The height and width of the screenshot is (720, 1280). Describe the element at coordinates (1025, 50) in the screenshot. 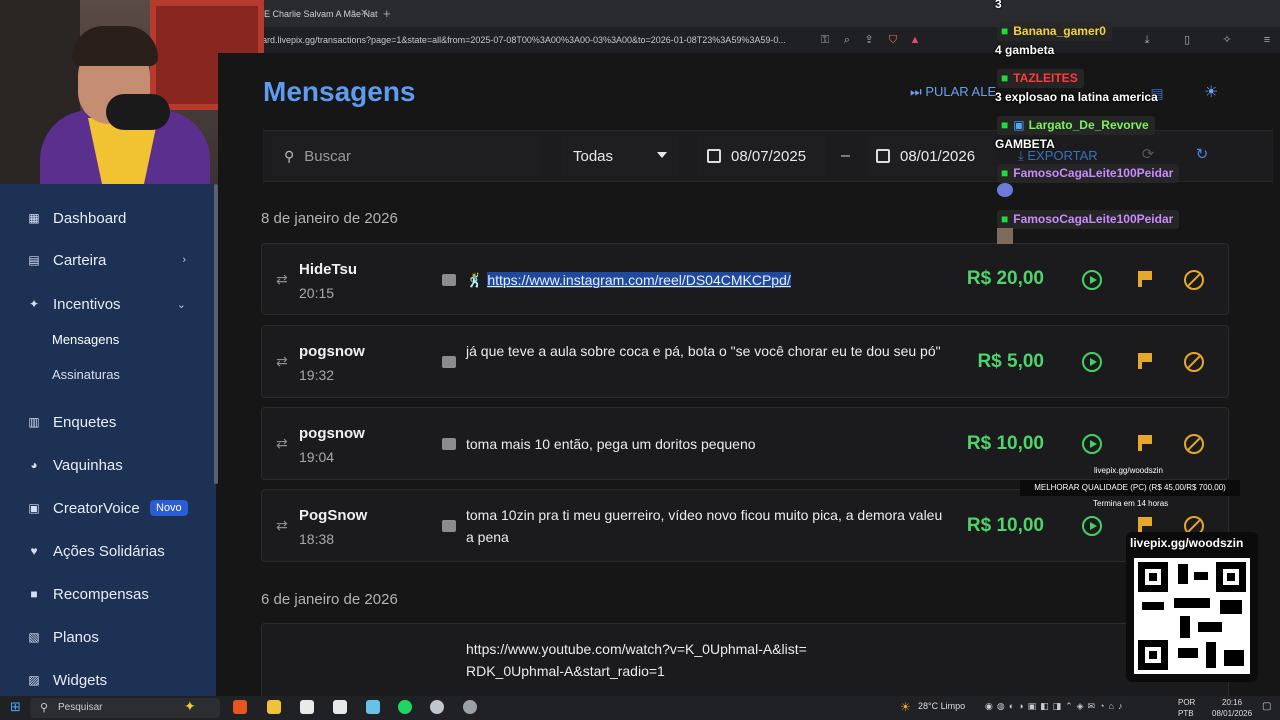

I see `chat-message: 4 gambeta` at that location.